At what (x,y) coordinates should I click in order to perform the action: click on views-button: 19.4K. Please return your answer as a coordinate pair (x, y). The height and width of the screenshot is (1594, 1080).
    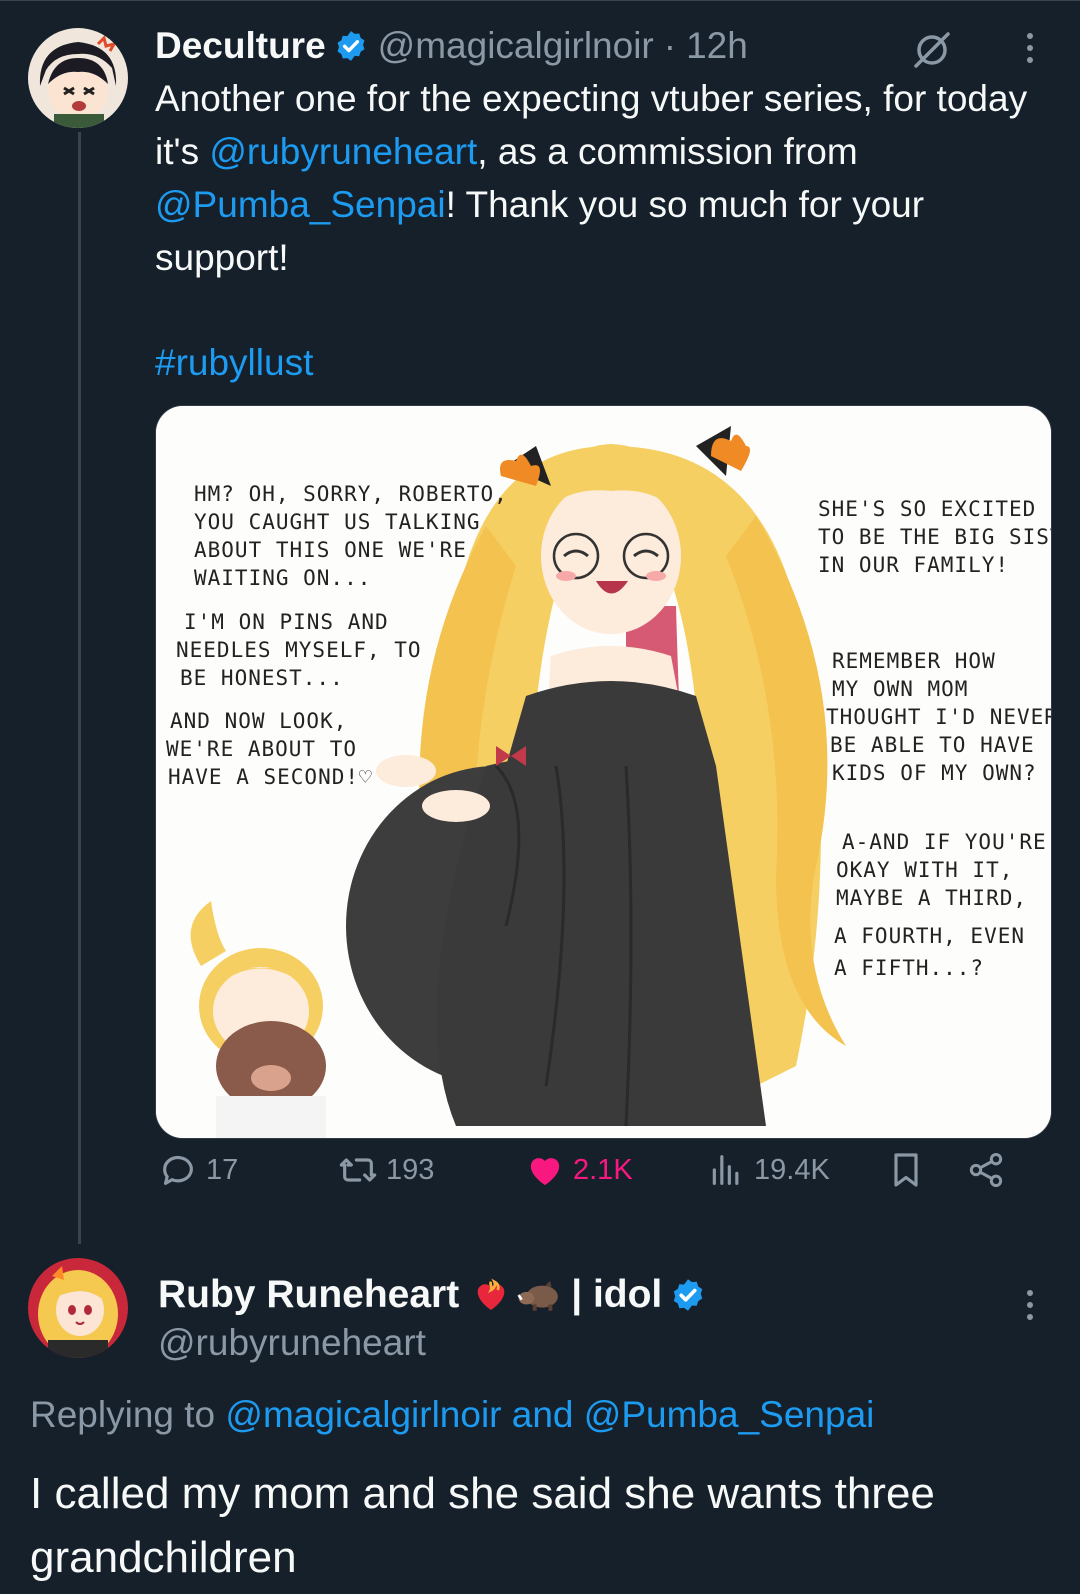
    Looking at the image, I should click on (768, 1170).